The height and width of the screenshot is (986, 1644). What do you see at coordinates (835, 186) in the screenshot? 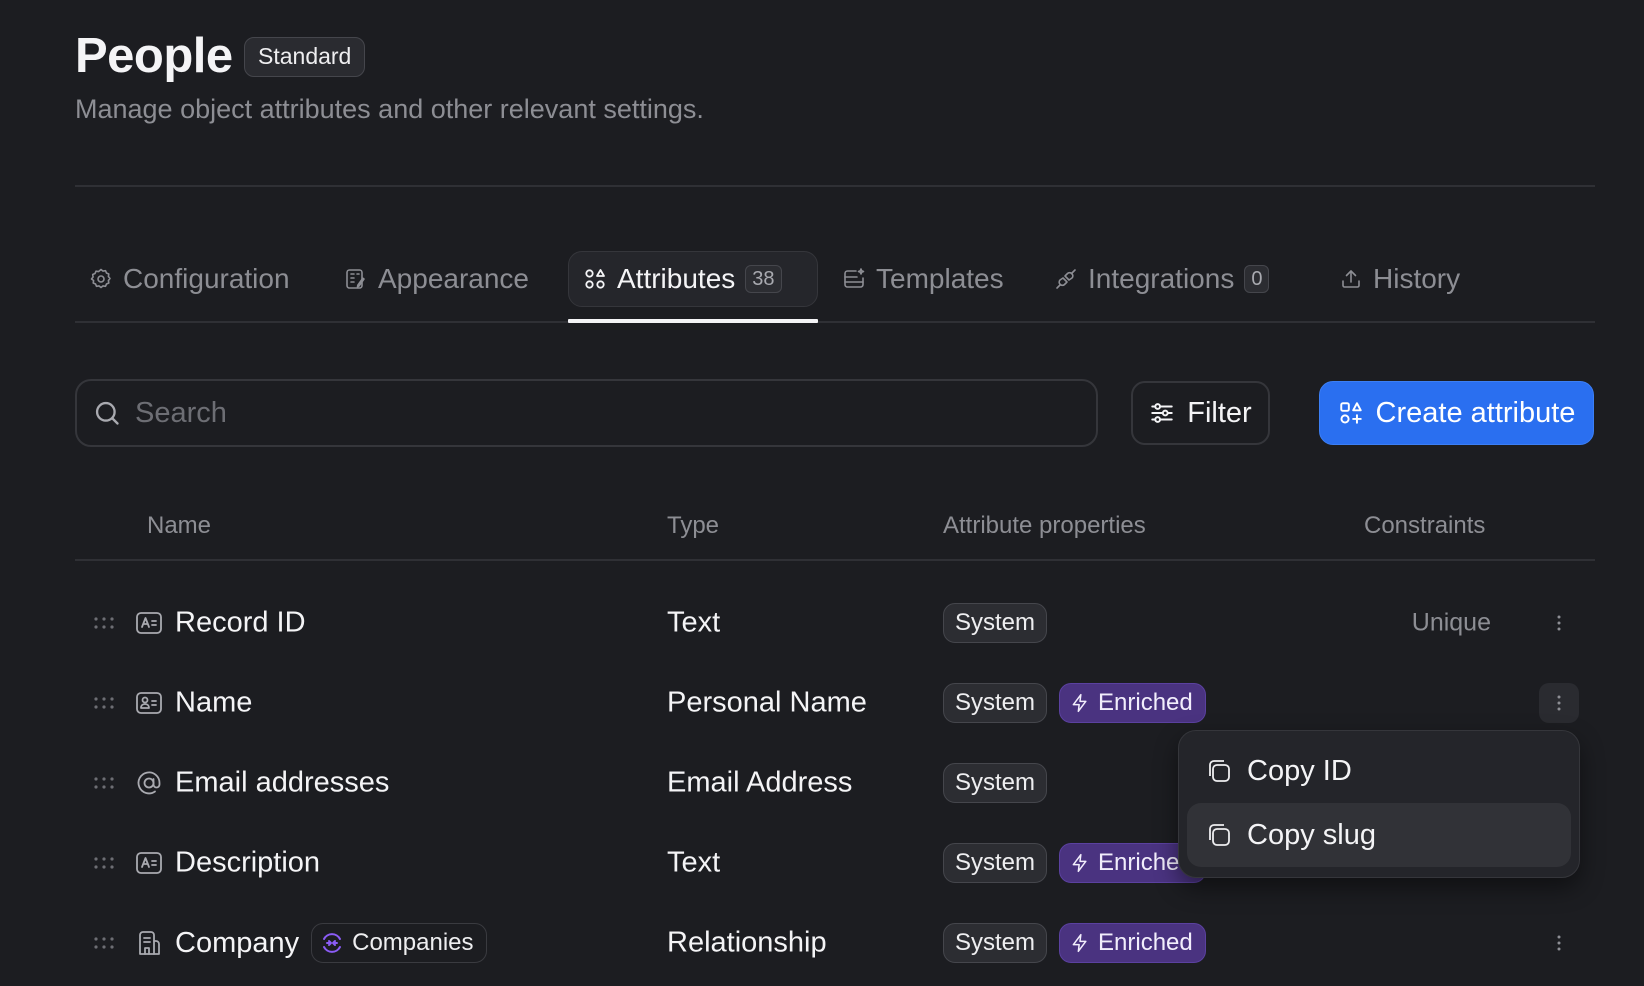
I see `header-divider` at bounding box center [835, 186].